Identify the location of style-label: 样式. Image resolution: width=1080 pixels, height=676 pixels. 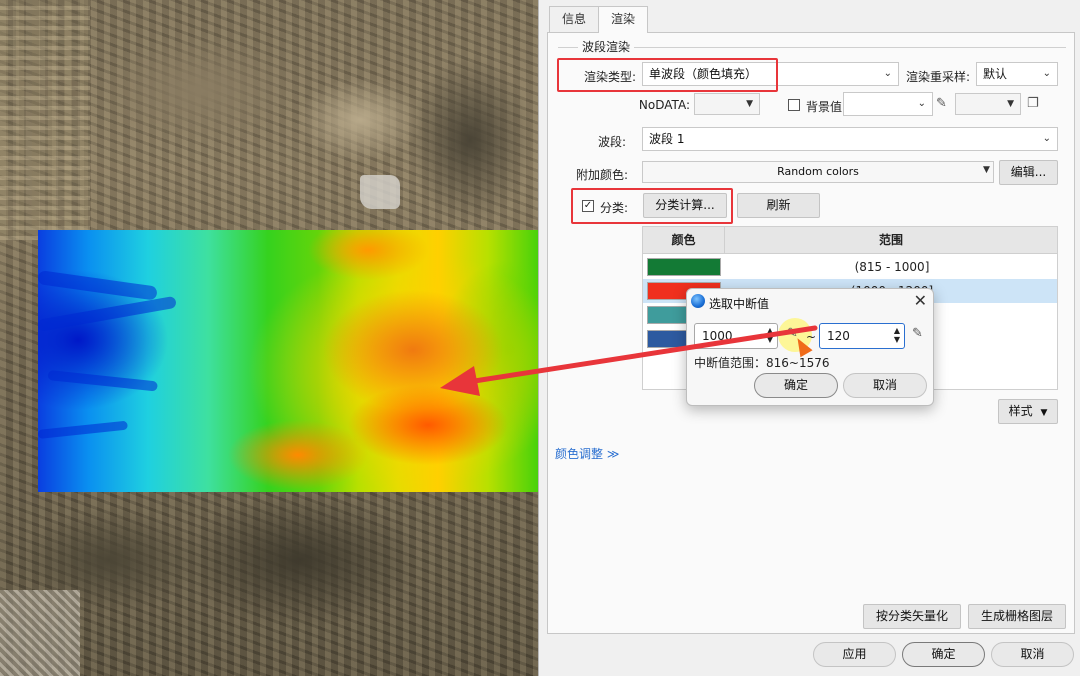
(1020, 411).